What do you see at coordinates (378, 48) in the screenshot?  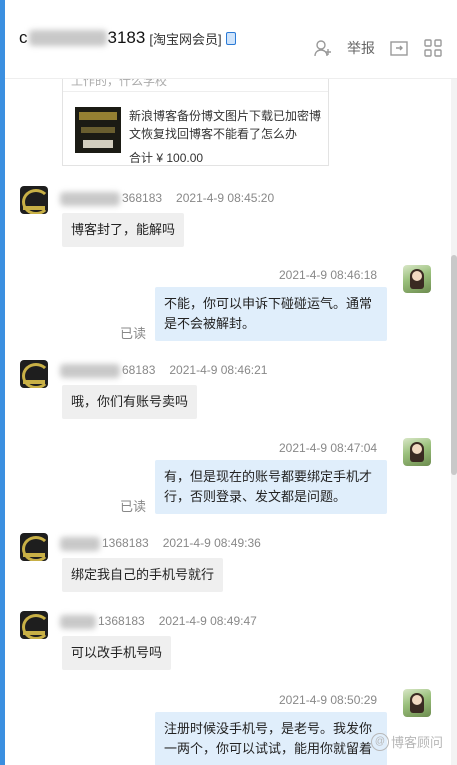 I see `header-toolbar: 举报` at bounding box center [378, 48].